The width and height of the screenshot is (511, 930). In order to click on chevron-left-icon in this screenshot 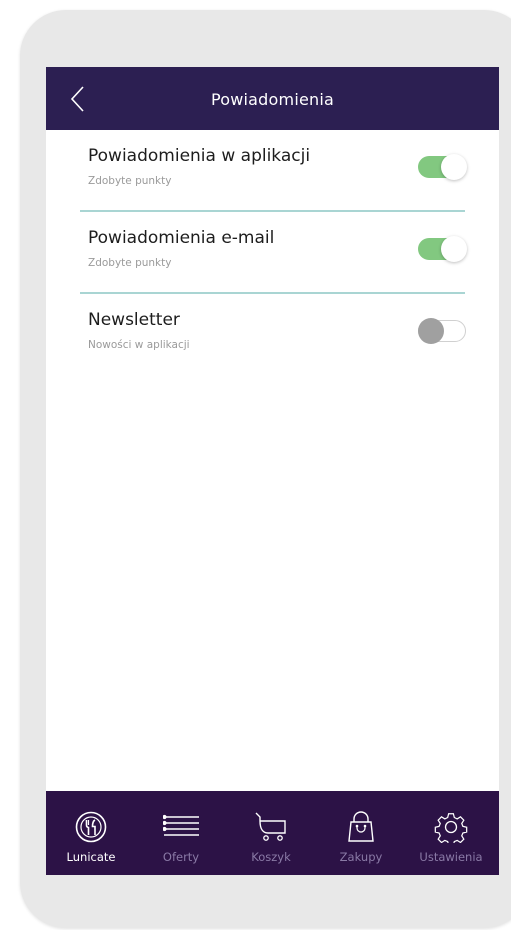, I will do `click(77, 99)`.